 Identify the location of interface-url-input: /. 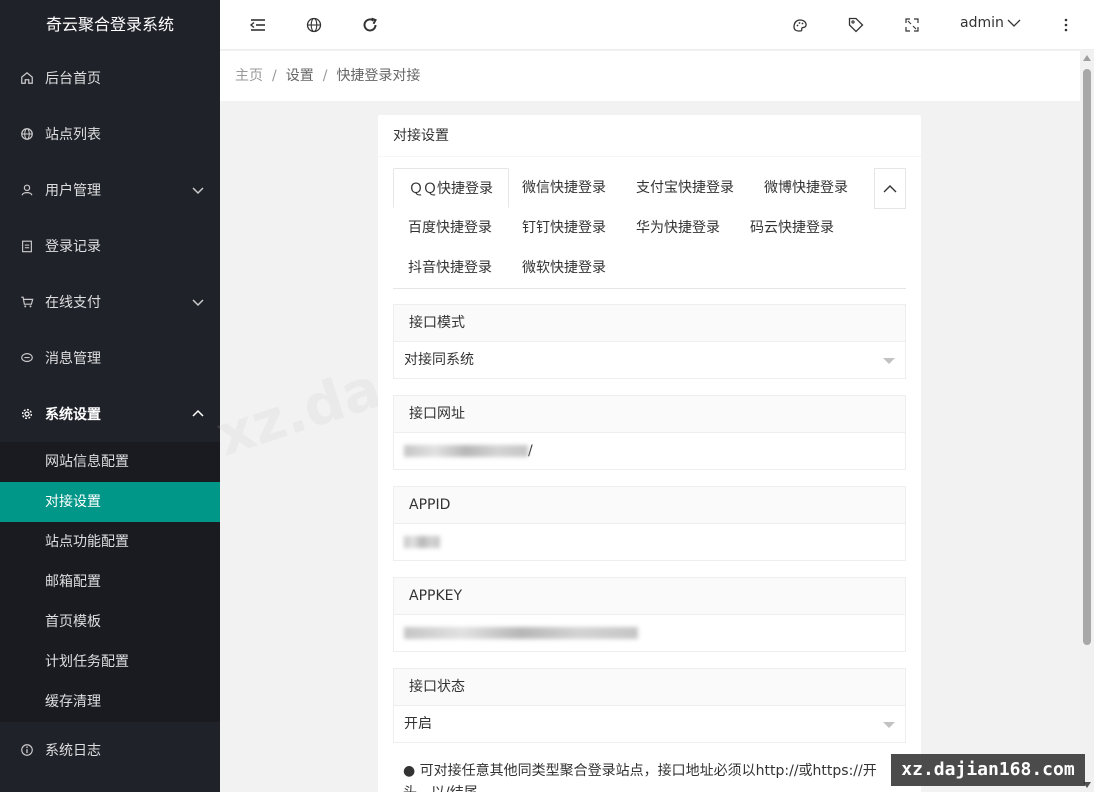
(649, 451).